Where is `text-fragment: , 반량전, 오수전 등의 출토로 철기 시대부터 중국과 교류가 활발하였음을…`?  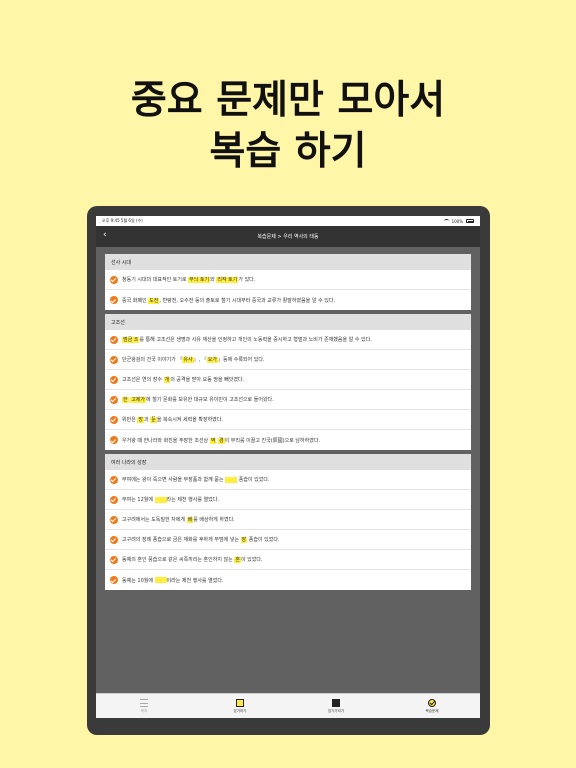 text-fragment: , 반량전, 오수전 등의 출토로 철기 시대부터 중국과 교류가 활발하였음을… is located at coordinates (247, 300).